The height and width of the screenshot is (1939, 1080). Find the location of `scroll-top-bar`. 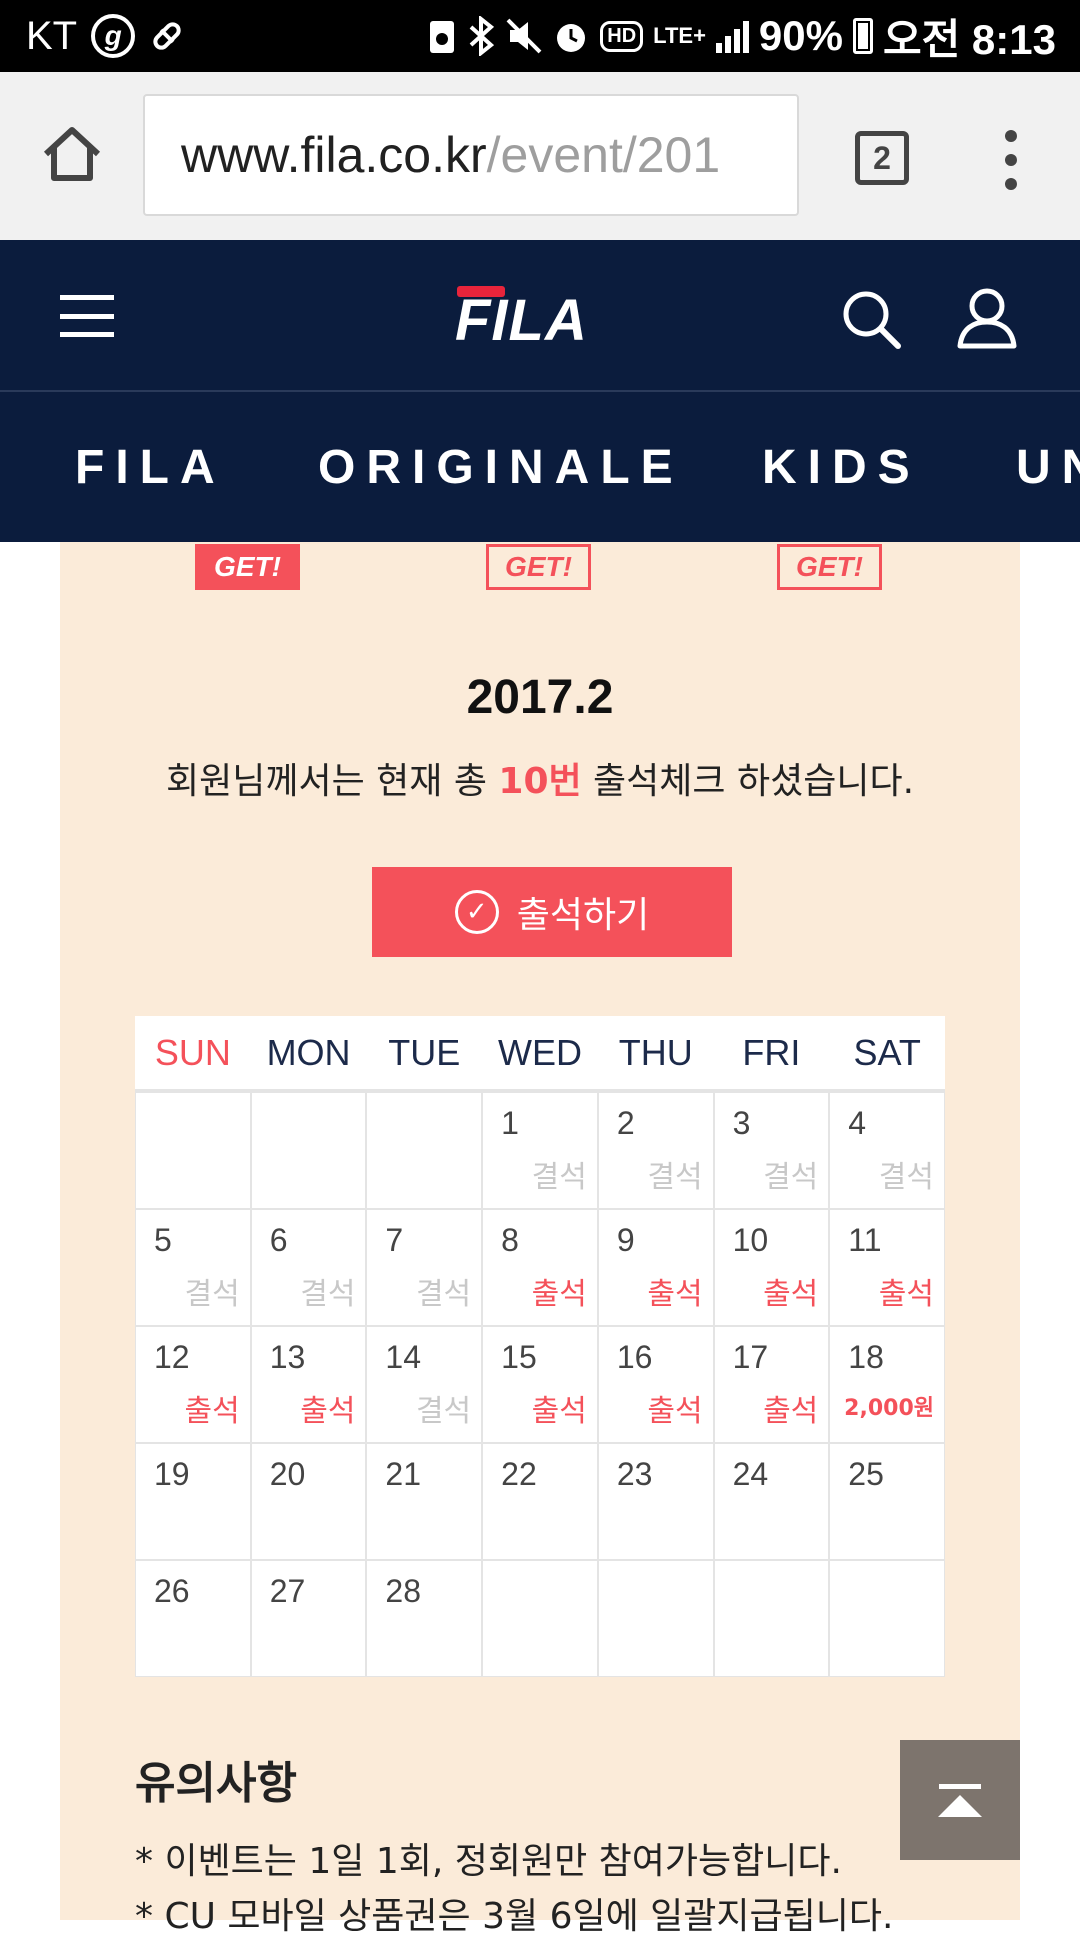

scroll-top-bar is located at coordinates (960, 1786).